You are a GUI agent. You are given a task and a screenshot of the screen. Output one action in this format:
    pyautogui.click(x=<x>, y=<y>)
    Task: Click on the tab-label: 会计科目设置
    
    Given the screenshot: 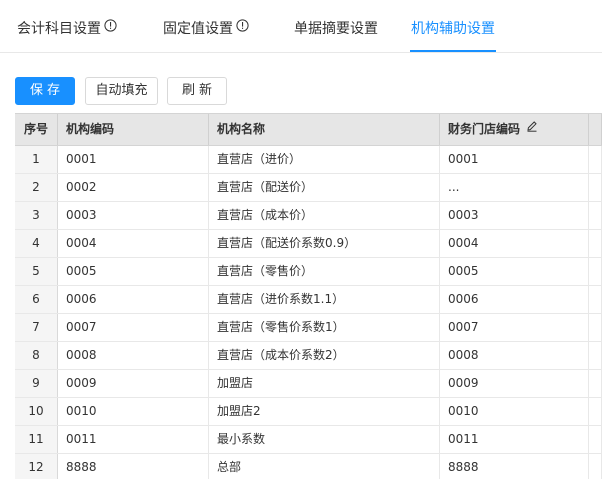 What is the action you would take?
    pyautogui.click(x=59, y=29)
    